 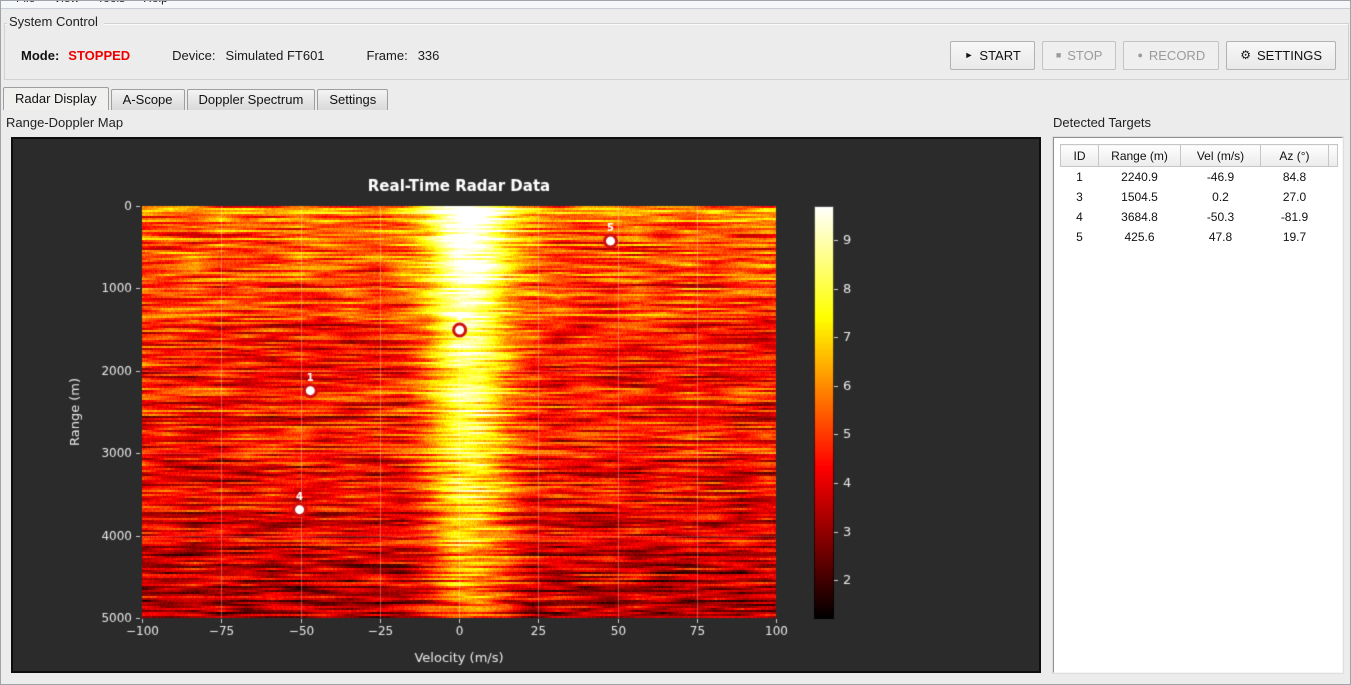 What do you see at coordinates (387, 55) in the screenshot?
I see `frame-label: Frame:` at bounding box center [387, 55].